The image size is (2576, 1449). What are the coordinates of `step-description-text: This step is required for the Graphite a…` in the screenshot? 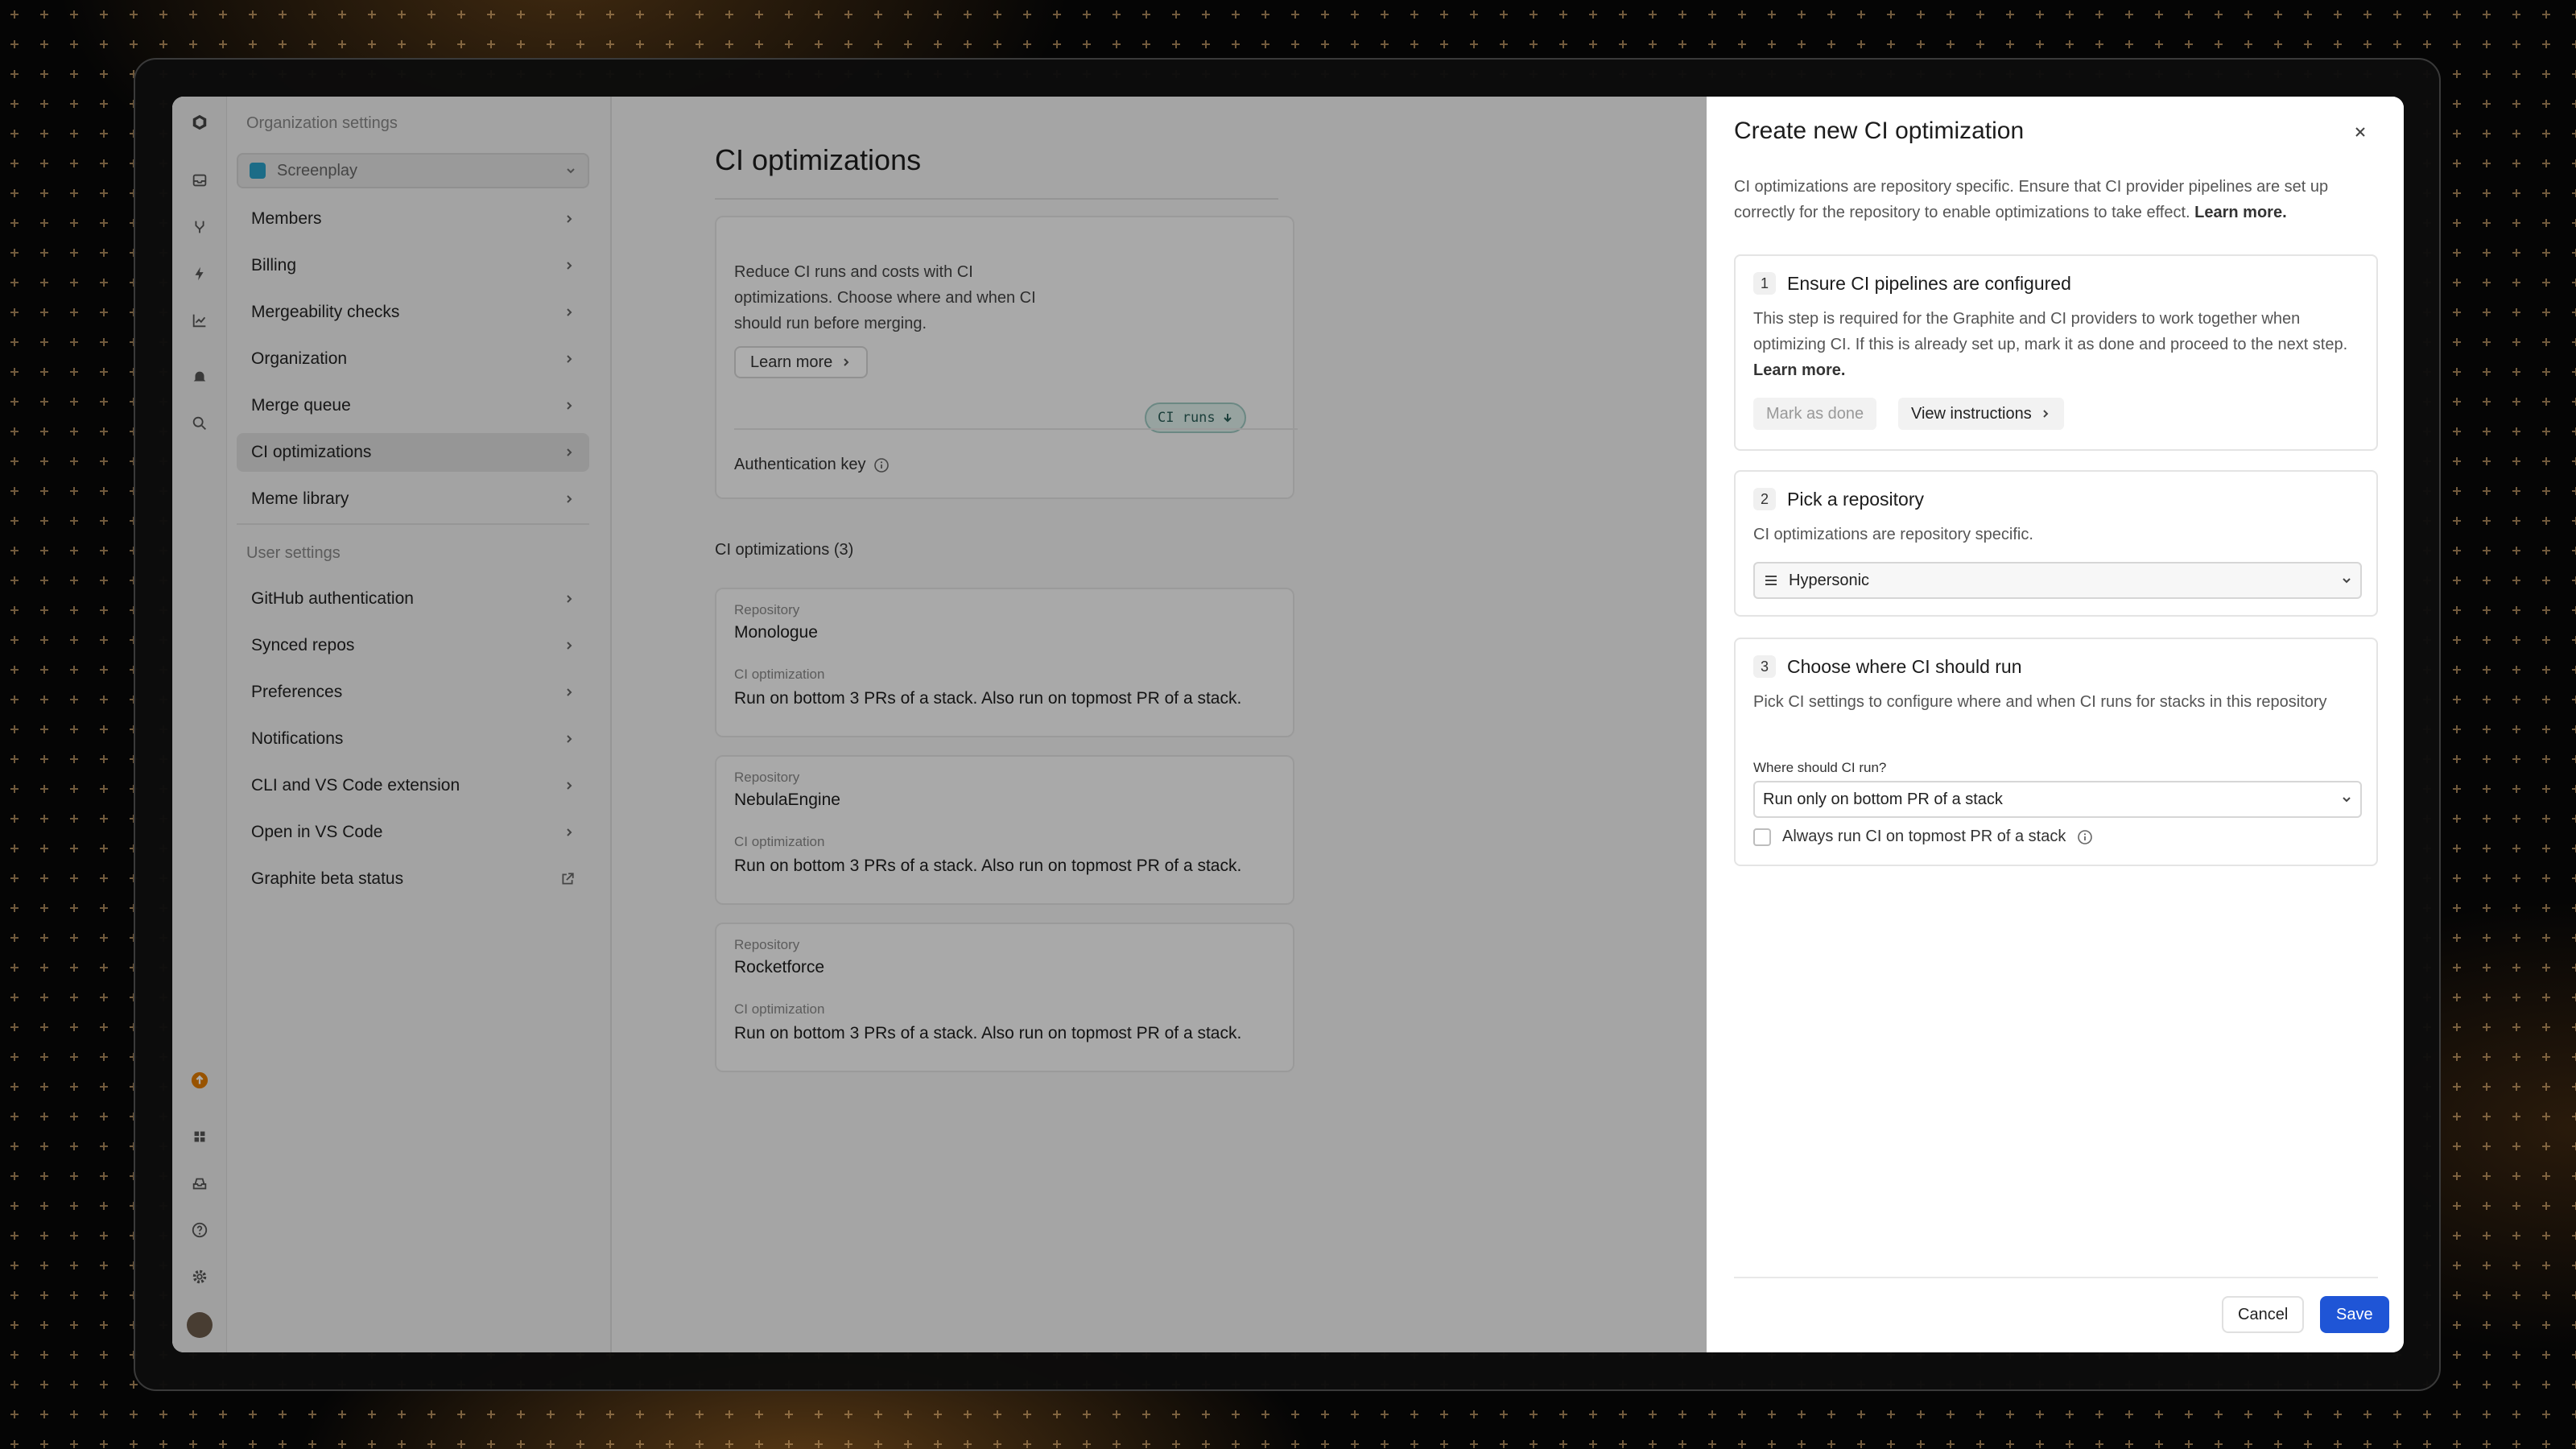 It's located at (2050, 331).